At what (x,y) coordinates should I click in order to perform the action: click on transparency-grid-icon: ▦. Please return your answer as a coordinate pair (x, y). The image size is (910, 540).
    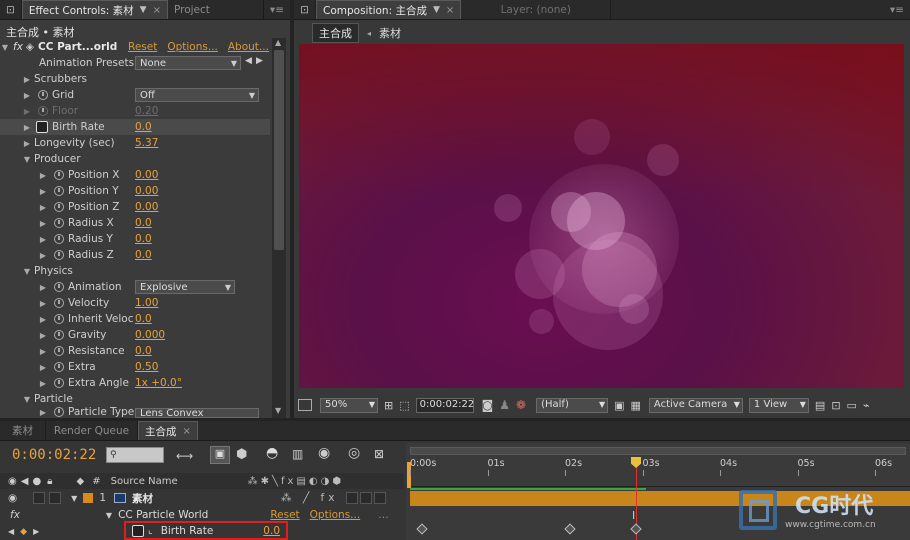
    Looking at the image, I should click on (636, 405).